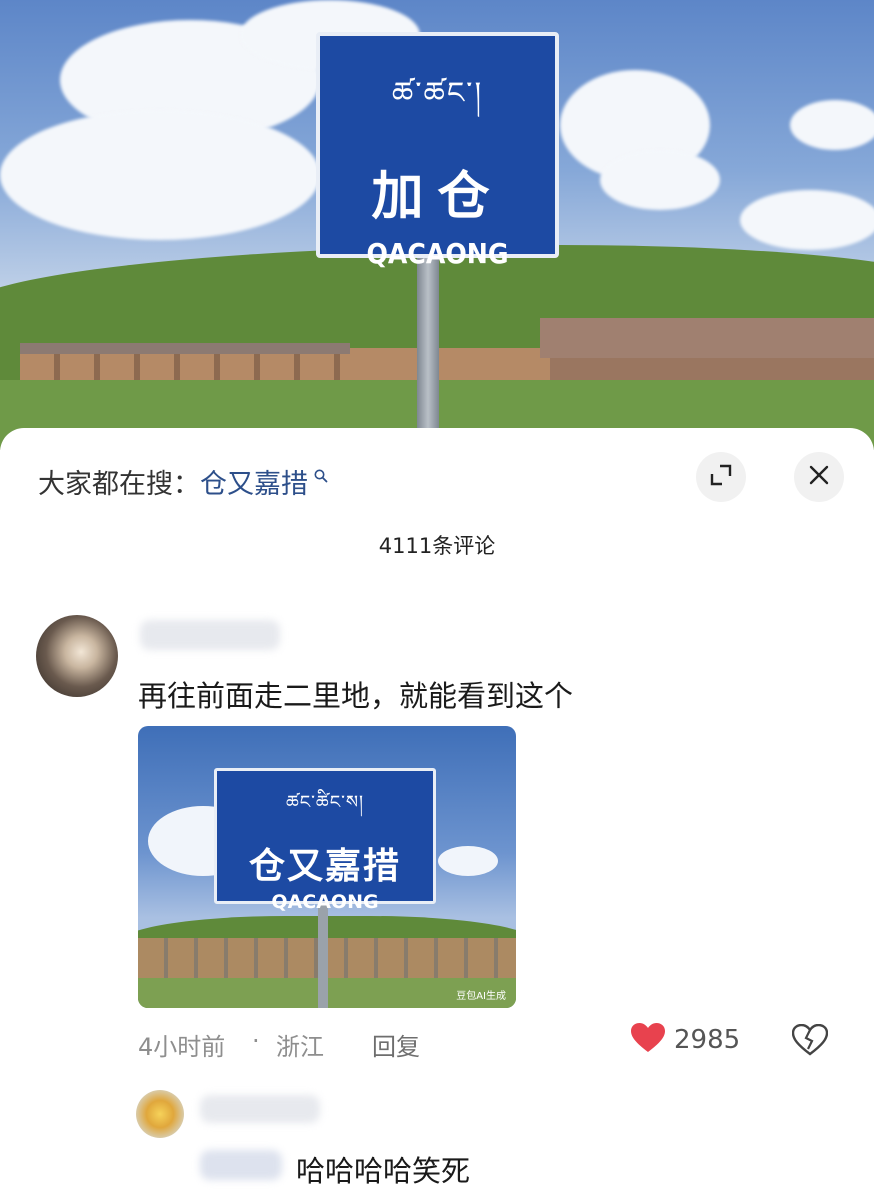  Describe the element at coordinates (437, 546) in the screenshot. I see `comment-count: 4111条评论` at that location.